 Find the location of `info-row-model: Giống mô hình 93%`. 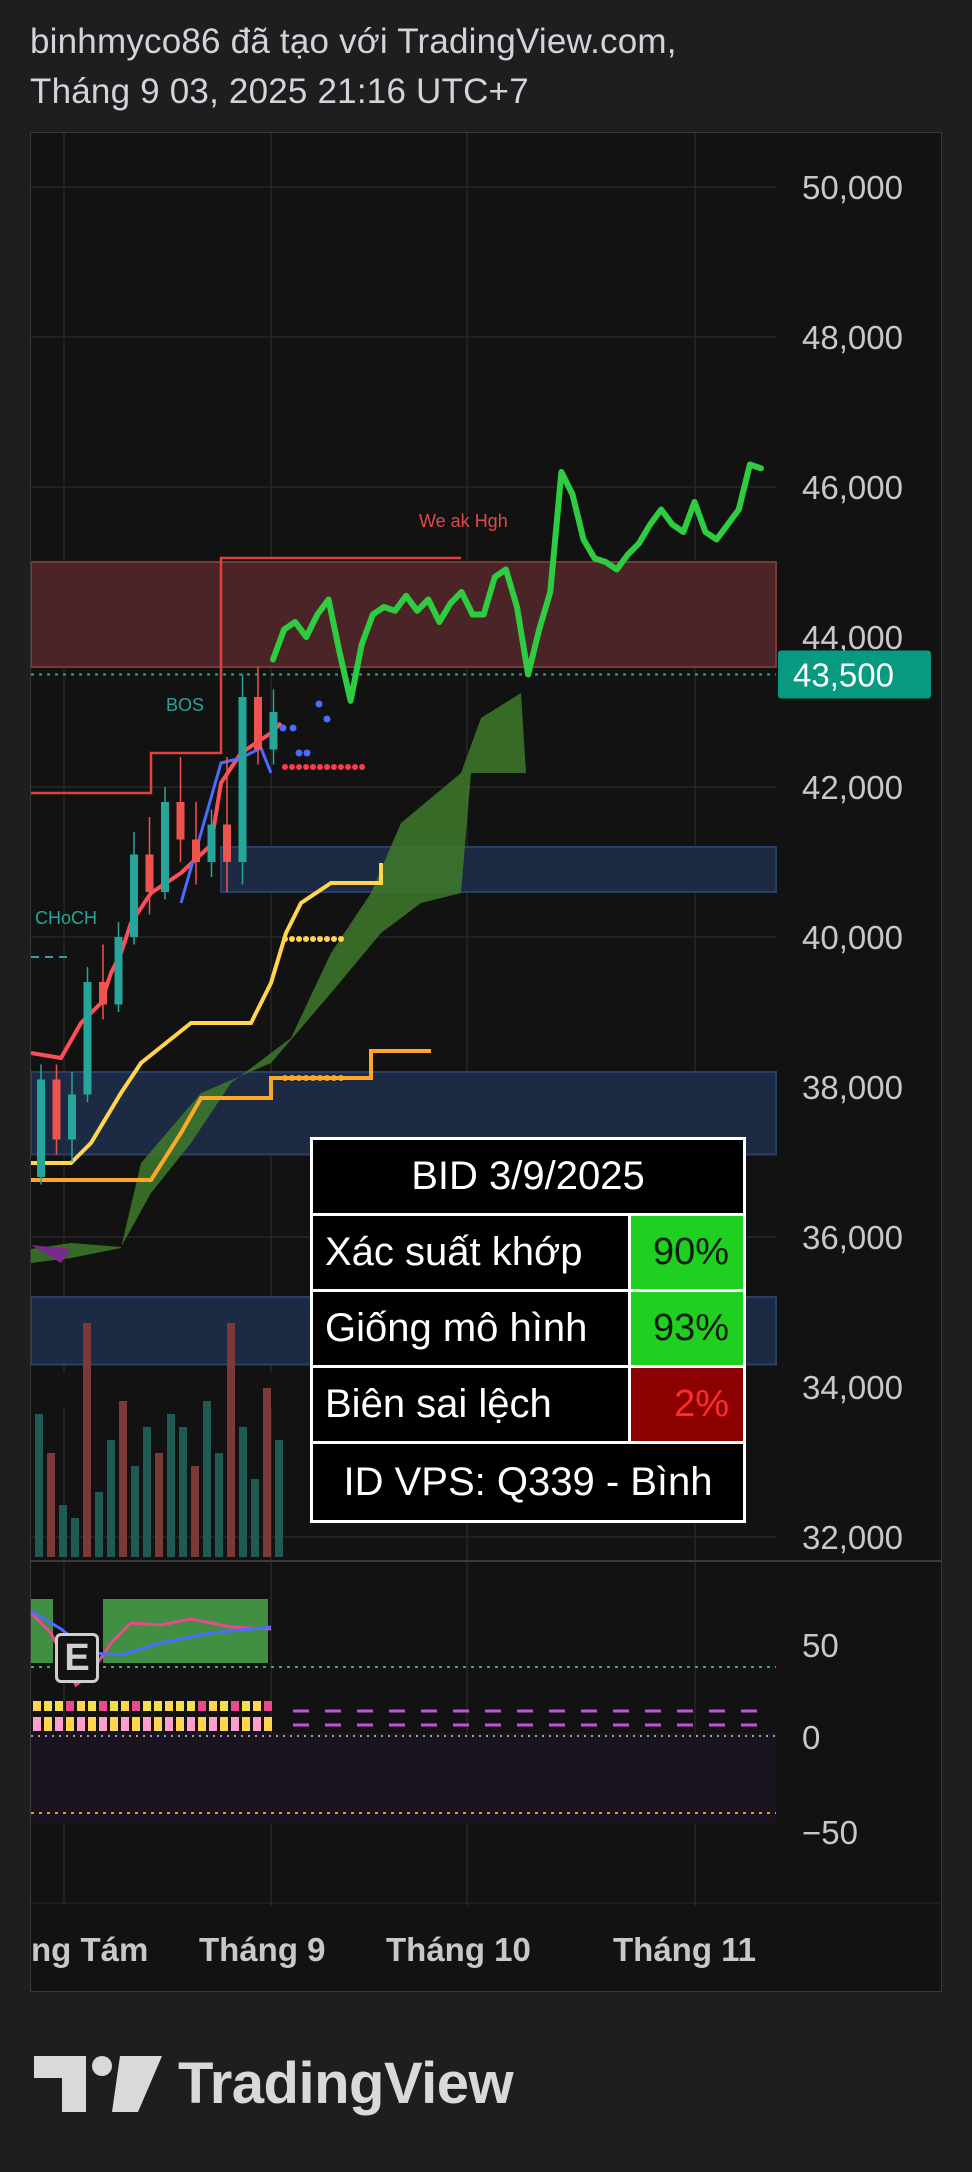

info-row-model: Giống mô hình 93% is located at coordinates (528, 1330).